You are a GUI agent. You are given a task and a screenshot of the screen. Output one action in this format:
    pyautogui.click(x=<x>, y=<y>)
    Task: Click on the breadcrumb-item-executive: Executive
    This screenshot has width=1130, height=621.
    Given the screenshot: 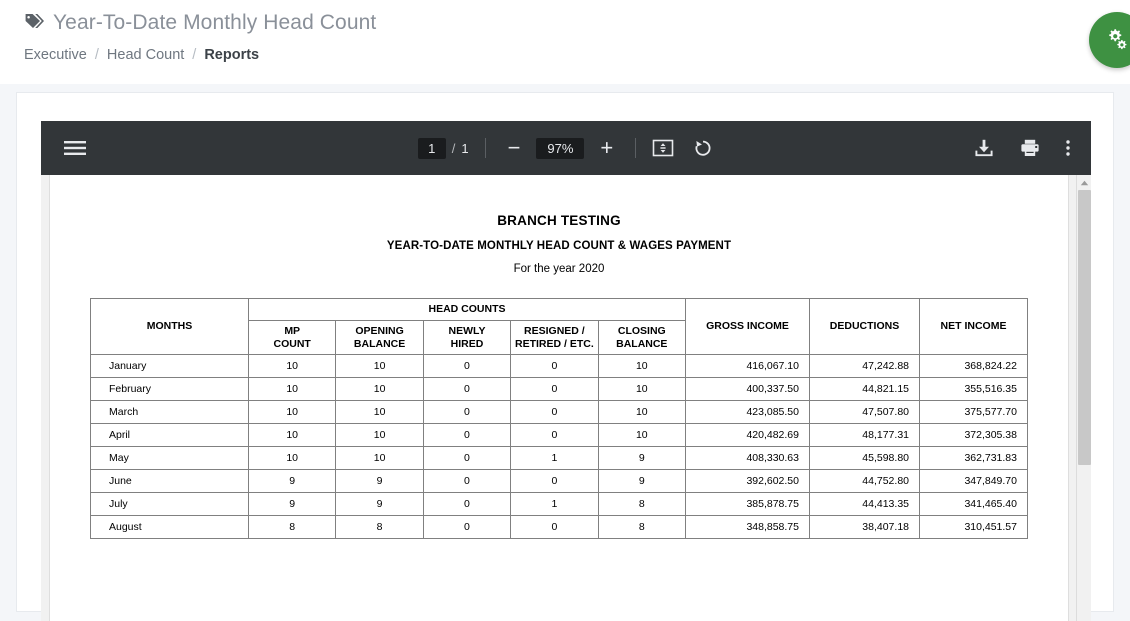 What is the action you would take?
    pyautogui.click(x=55, y=55)
    